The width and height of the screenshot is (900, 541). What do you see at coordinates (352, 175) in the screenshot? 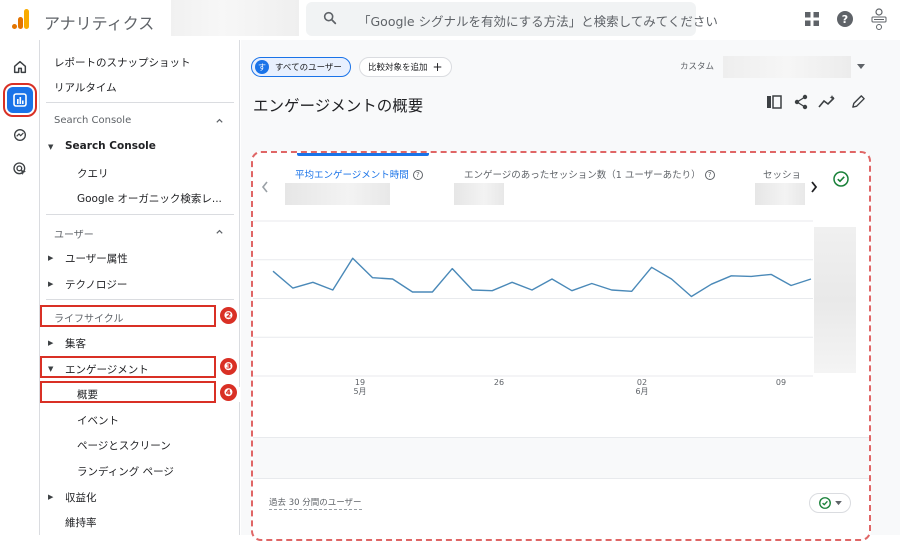
I see `tab-label: 平均エンゲージメント時間` at bounding box center [352, 175].